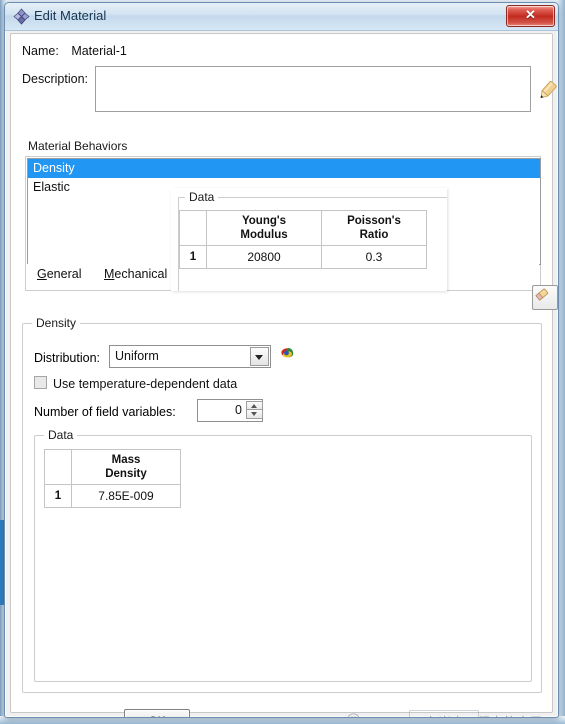 Image resolution: width=565 pixels, height=724 pixels. What do you see at coordinates (126, 496) in the screenshot?
I see `cell-mass-density: 7.85E-009` at bounding box center [126, 496].